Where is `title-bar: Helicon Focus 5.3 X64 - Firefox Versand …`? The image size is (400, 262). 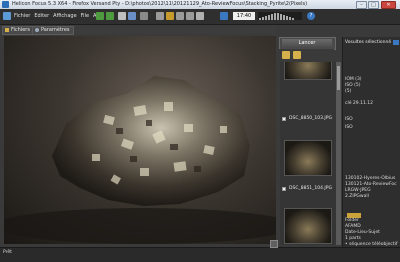
title-bar: Helicon Focus 5.3 X64 - Firefox Versand … is located at coordinates (200, 4).